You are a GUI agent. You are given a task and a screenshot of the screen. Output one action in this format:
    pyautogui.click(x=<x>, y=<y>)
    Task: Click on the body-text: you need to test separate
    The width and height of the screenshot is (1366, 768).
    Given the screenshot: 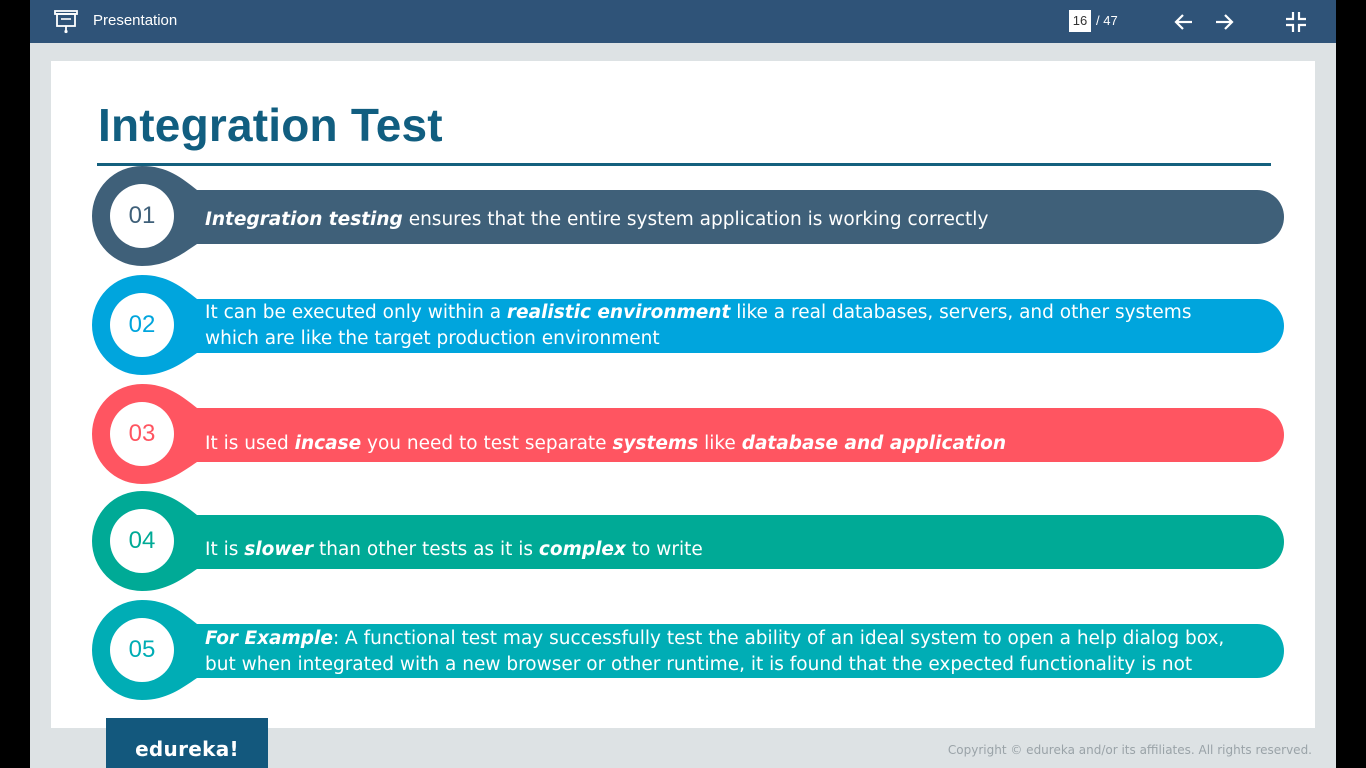 What is the action you would take?
    pyautogui.click(x=487, y=443)
    